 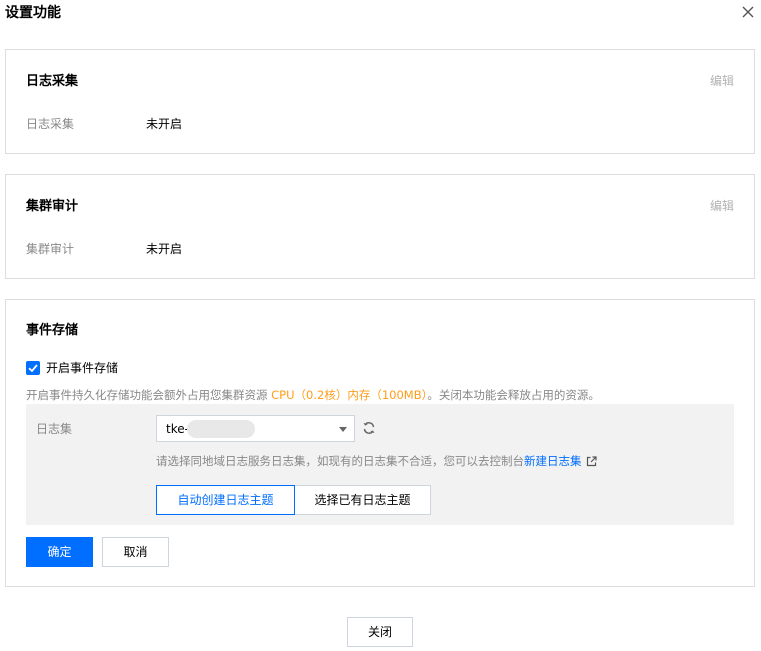 What do you see at coordinates (164, 249) in the screenshot?
I see `cluster-audit-status: 未开启` at bounding box center [164, 249].